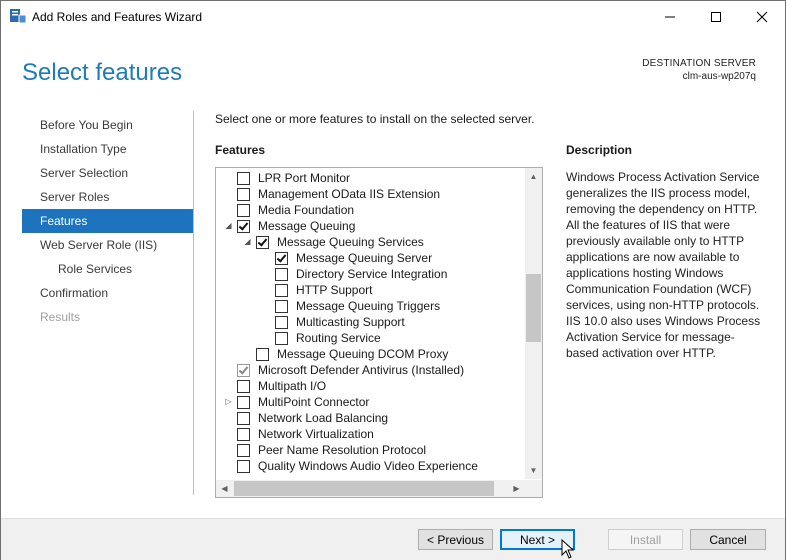  I want to click on destination-server-label: DESTINATION SERVER, so click(699, 63).